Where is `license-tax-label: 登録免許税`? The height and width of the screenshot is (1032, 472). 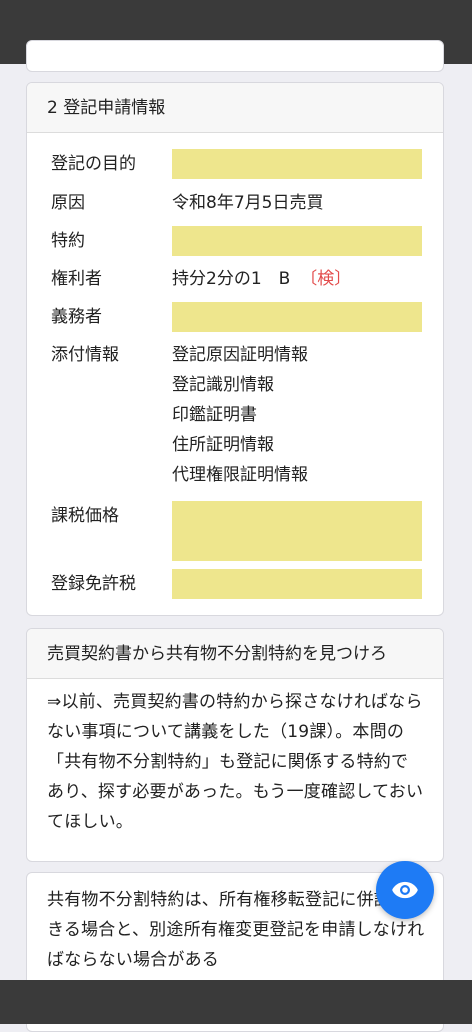
license-tax-label: 登録免許税 is located at coordinates (93, 584).